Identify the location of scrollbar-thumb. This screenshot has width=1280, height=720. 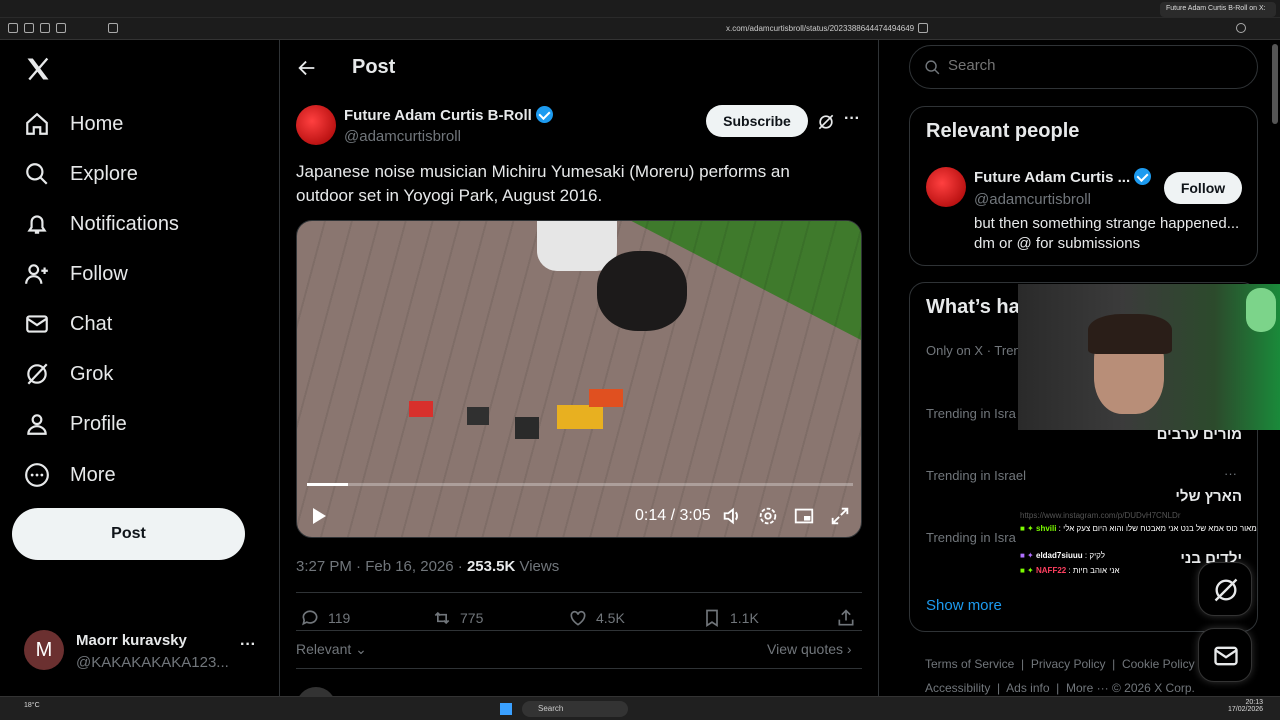
(1275, 84).